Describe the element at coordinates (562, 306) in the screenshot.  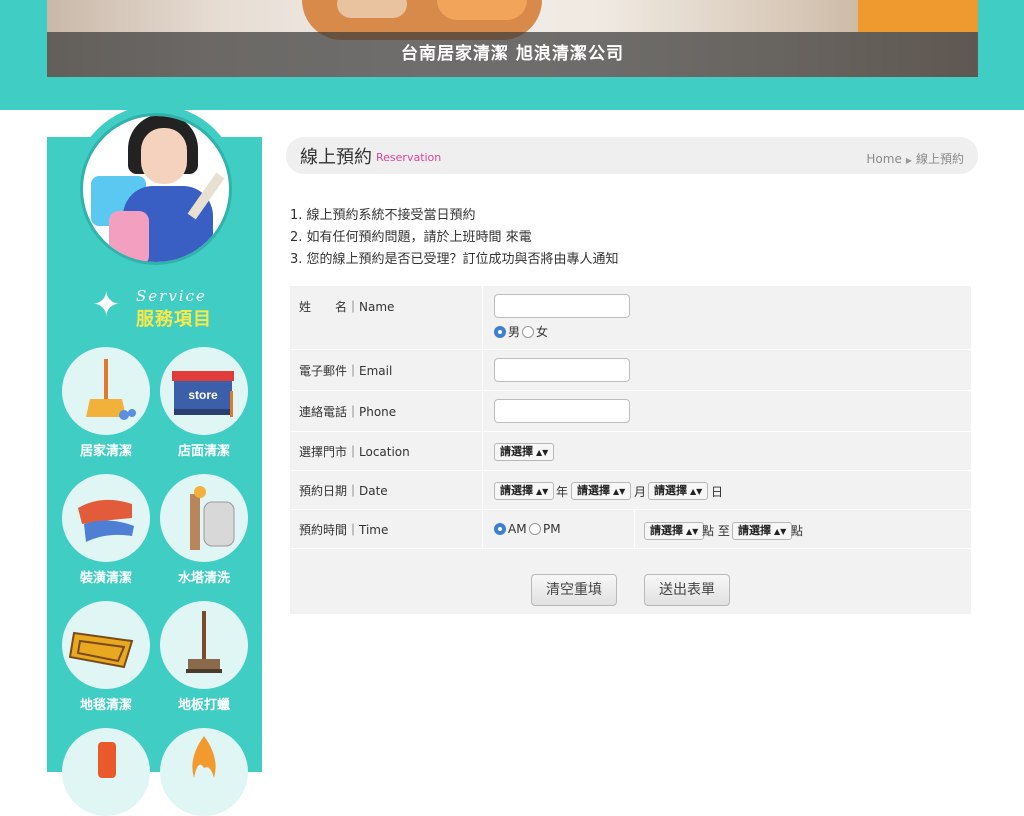
I see `name-input` at that location.